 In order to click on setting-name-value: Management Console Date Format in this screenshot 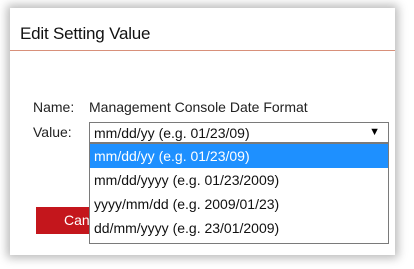, I will do `click(198, 107)`.